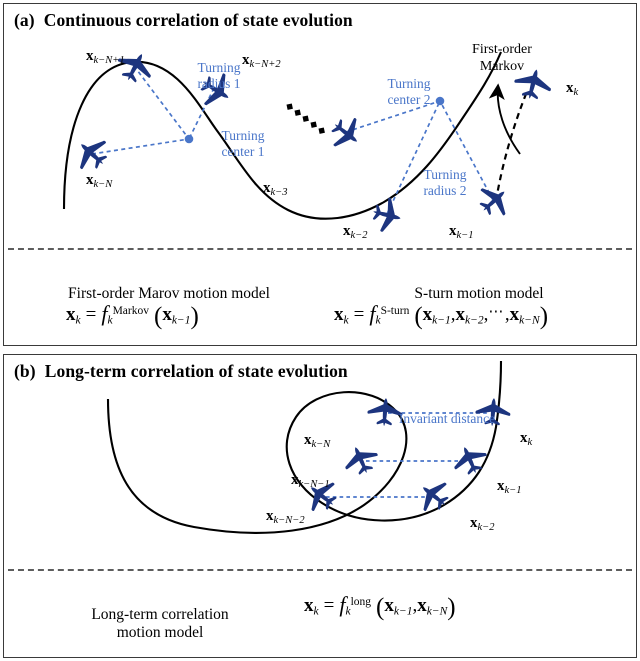 This screenshot has width=640, height=661. I want to click on label-b-x-k-minus-1: xk−1, so click(509, 487).